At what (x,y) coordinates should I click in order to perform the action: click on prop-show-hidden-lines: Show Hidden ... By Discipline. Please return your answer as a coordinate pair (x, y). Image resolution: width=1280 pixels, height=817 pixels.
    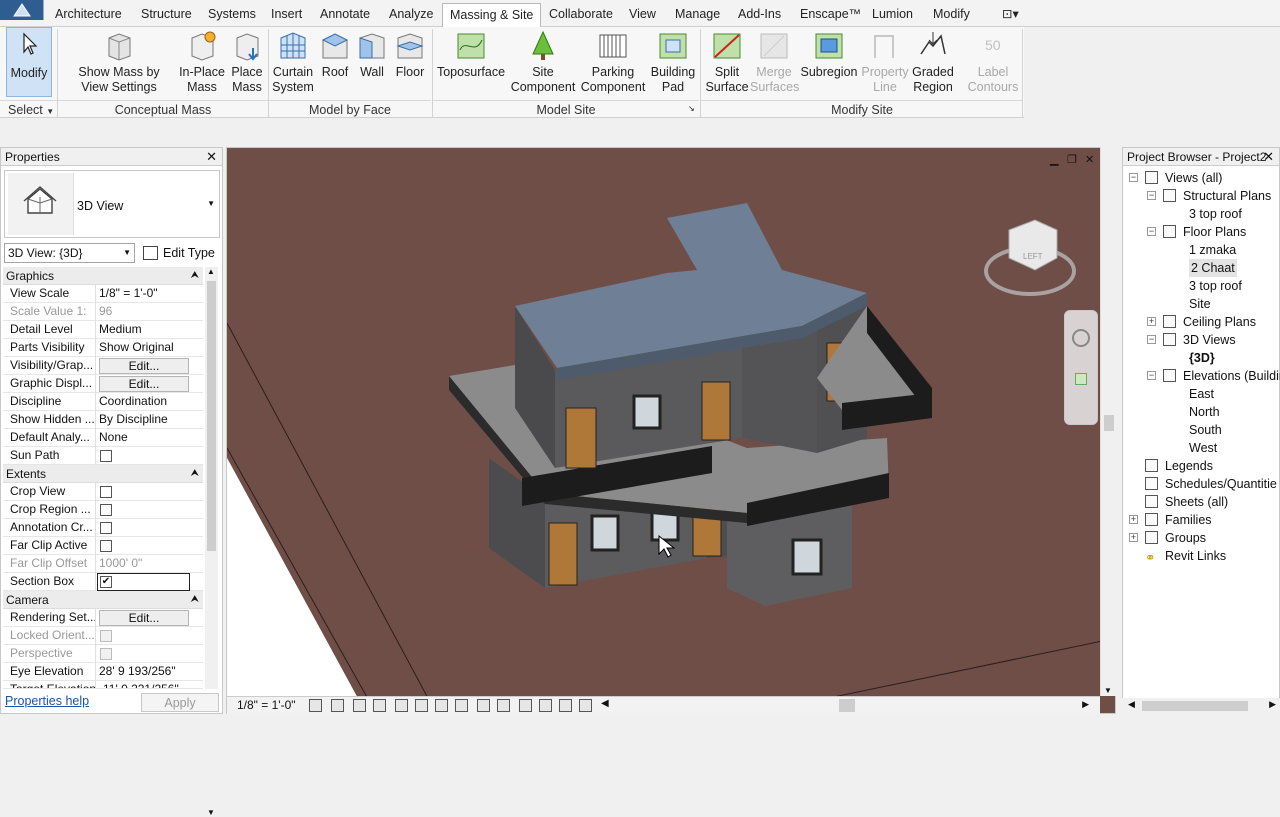
    Looking at the image, I should click on (103, 420).